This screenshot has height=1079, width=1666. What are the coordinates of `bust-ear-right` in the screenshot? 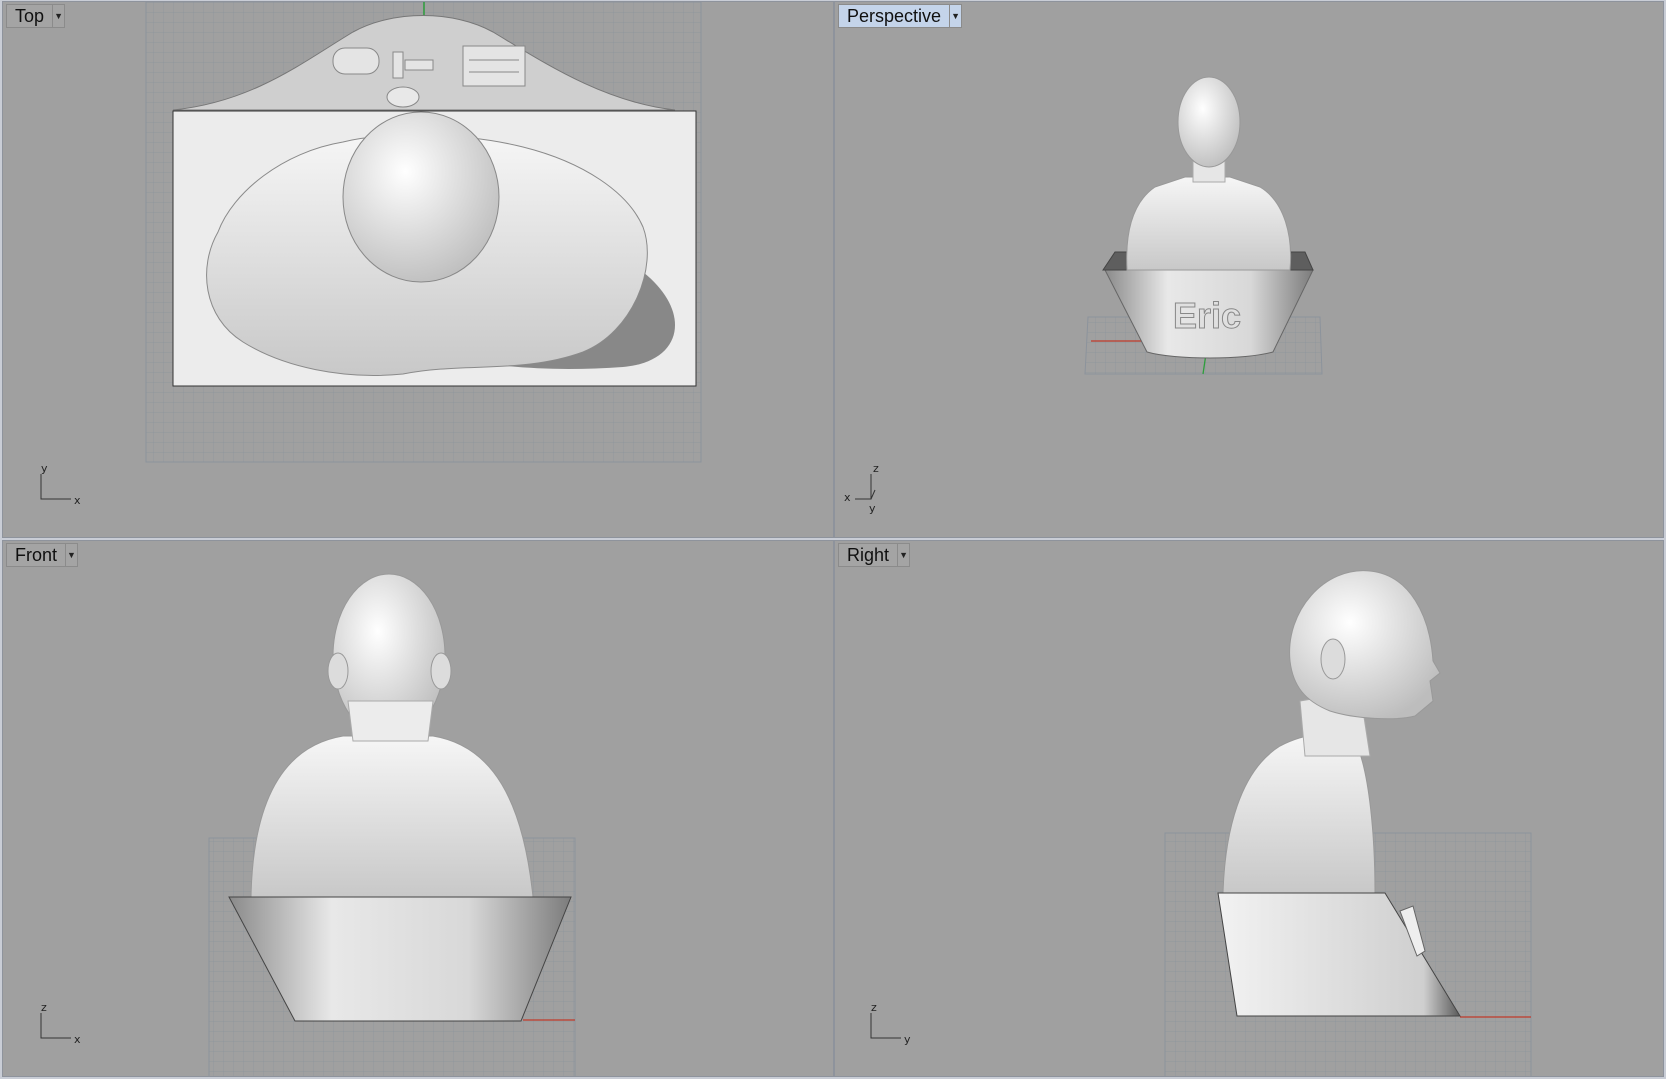 It's located at (441, 671).